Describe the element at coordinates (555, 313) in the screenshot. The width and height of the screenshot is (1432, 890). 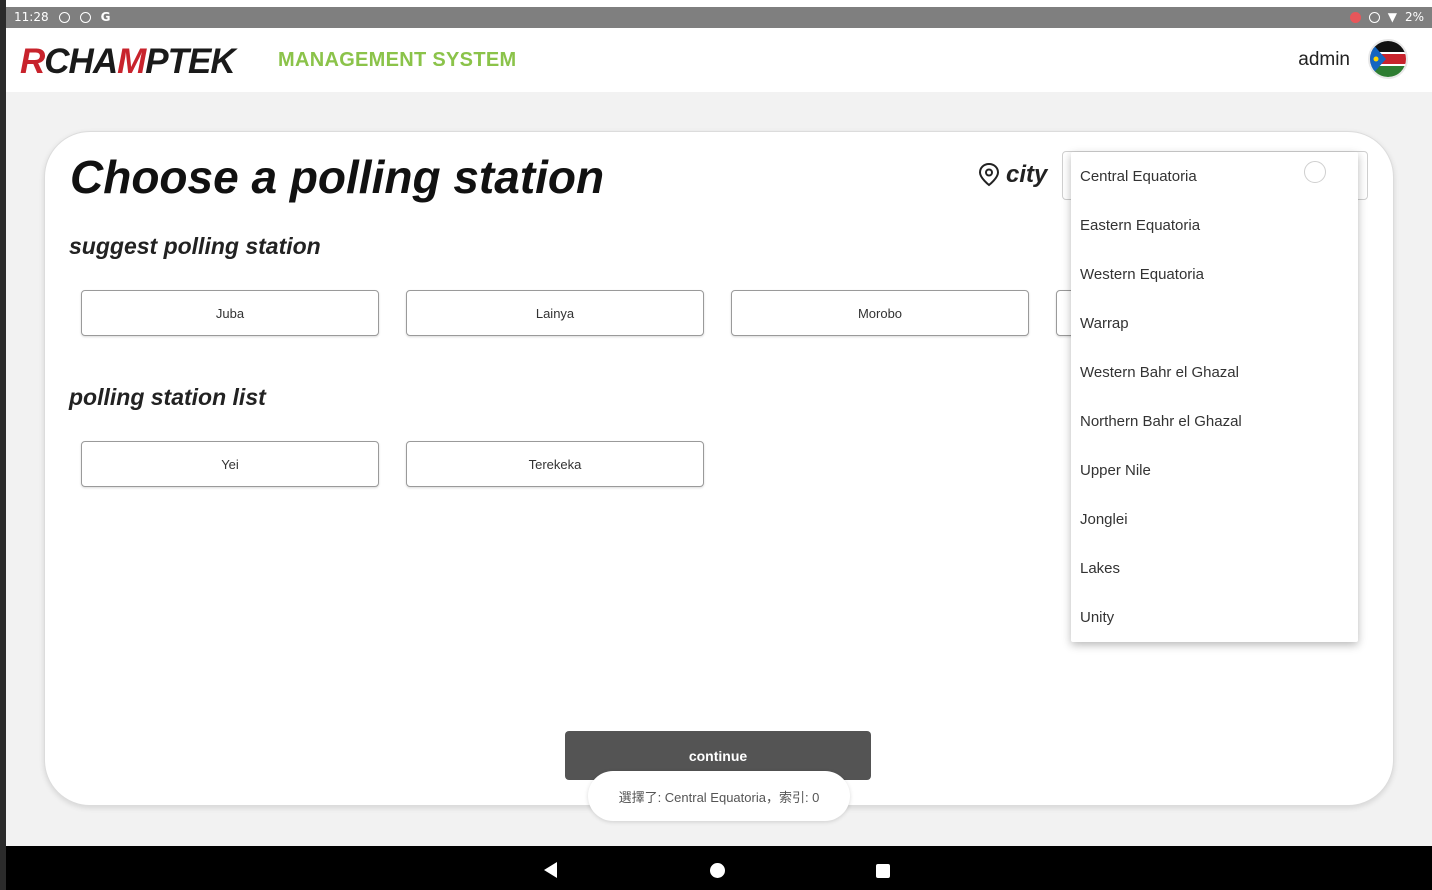
I see `suggested-station-button: Lainya` at that location.